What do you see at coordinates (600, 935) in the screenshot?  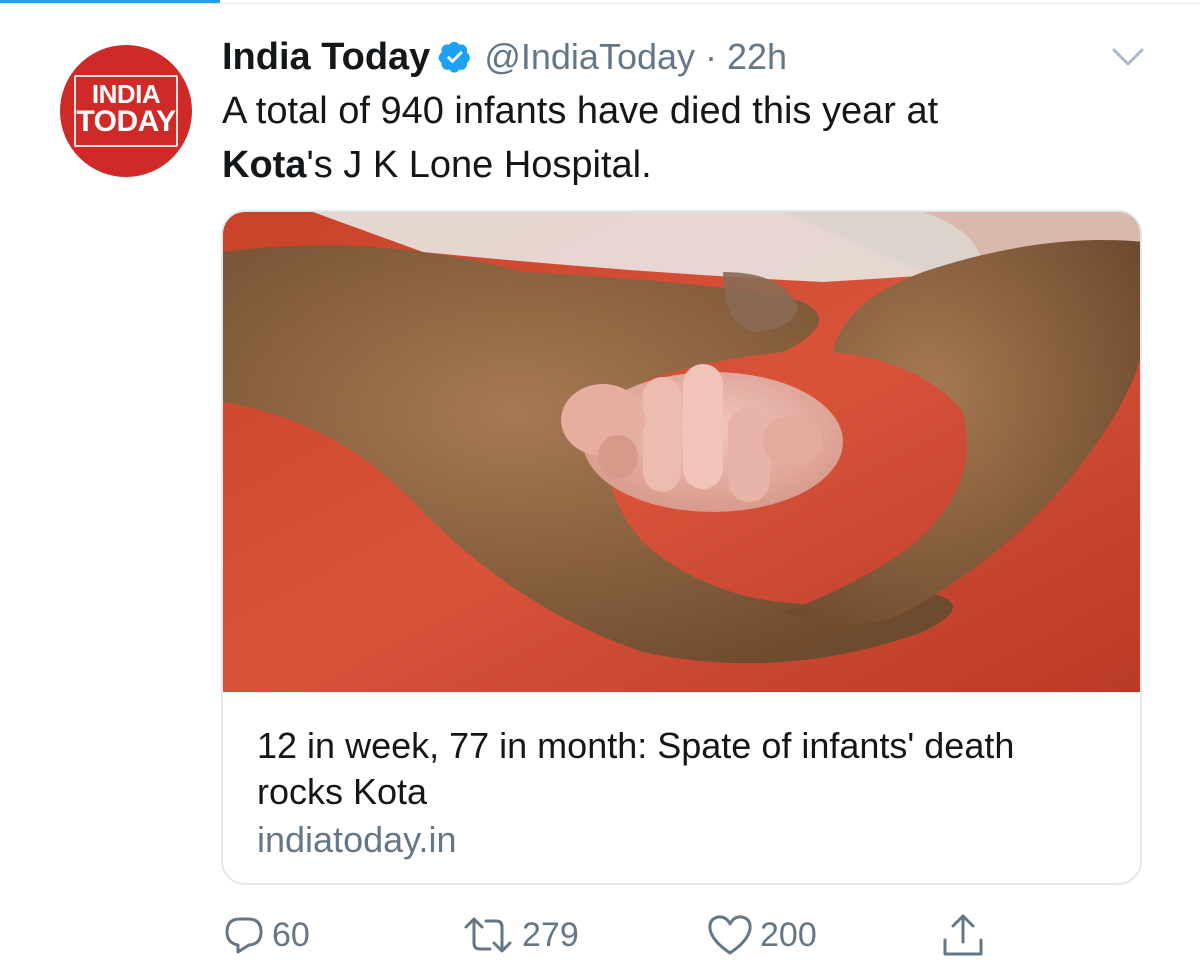 I see `tweet-actions: 60 279 200` at bounding box center [600, 935].